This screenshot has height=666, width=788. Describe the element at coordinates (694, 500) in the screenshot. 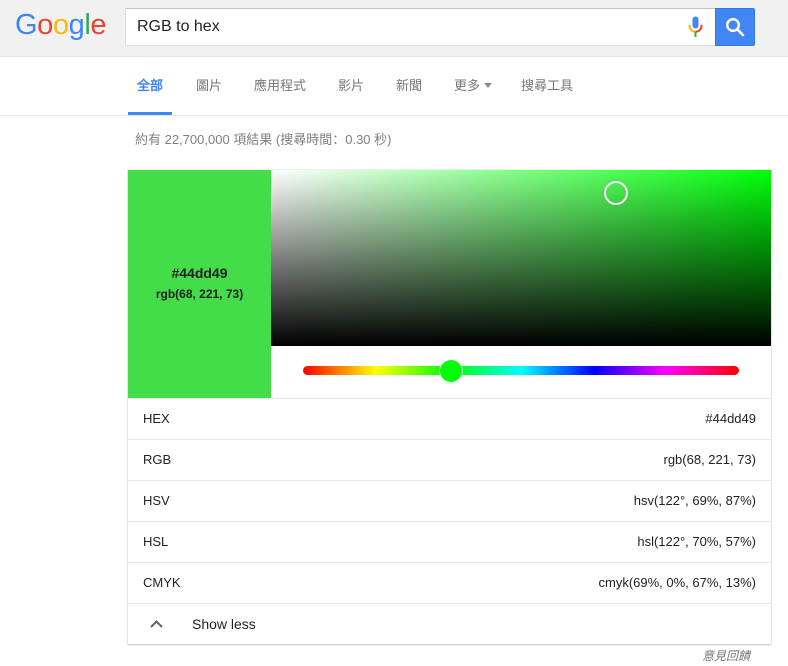

I see `row-value: hsv(122°, 69%, 87%)` at that location.